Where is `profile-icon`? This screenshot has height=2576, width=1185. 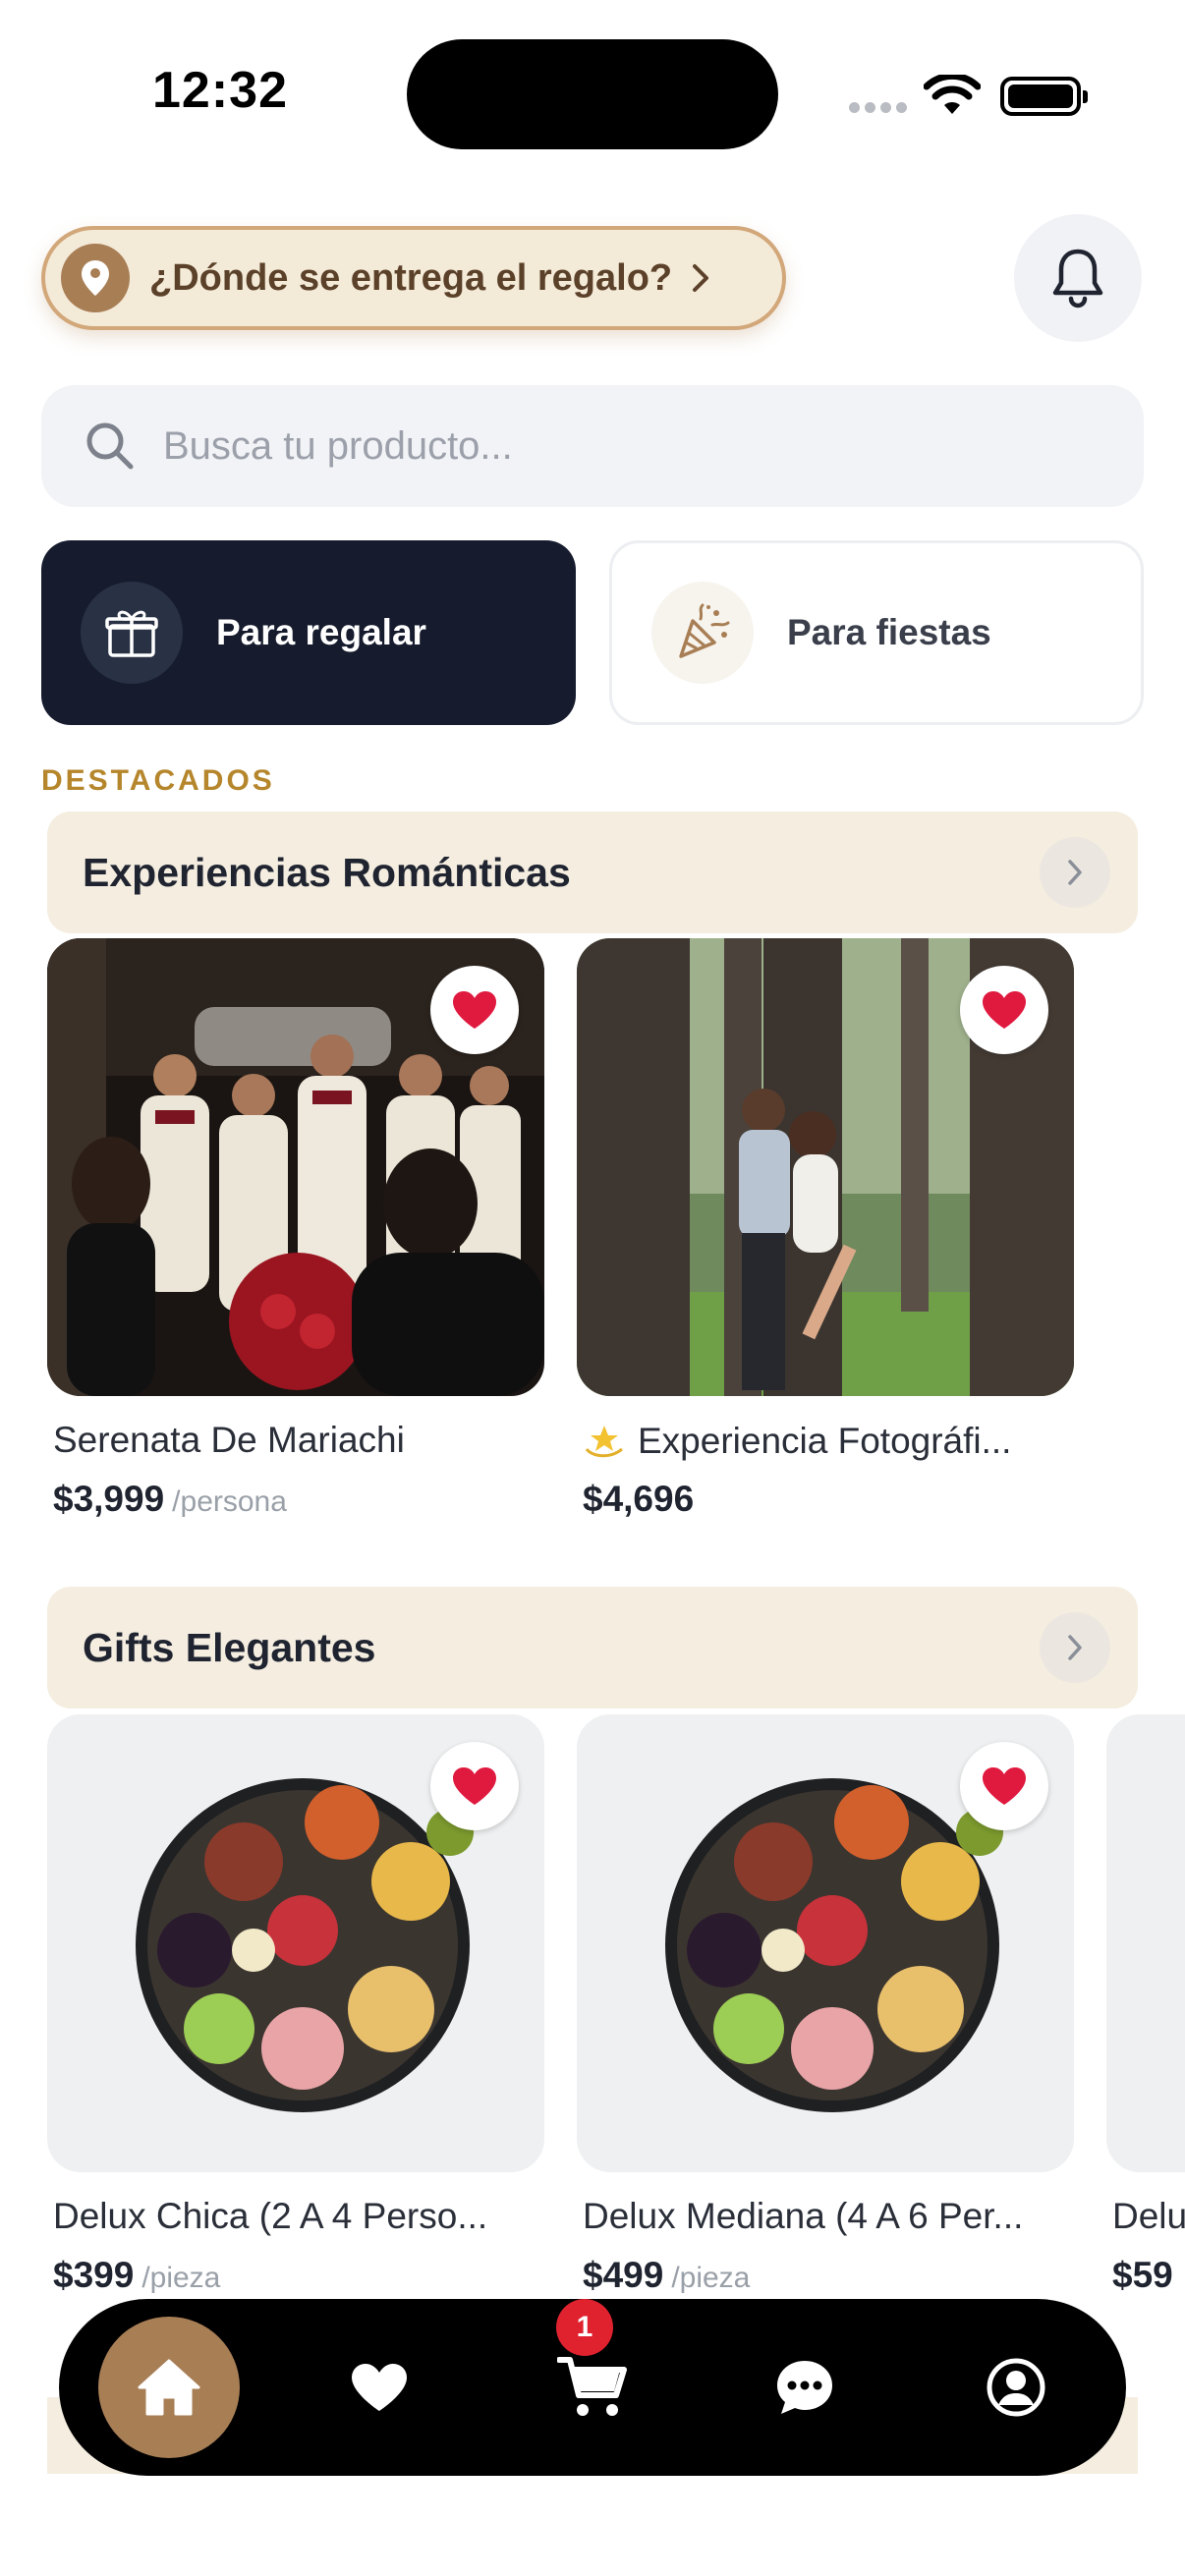 profile-icon is located at coordinates (1016, 2387).